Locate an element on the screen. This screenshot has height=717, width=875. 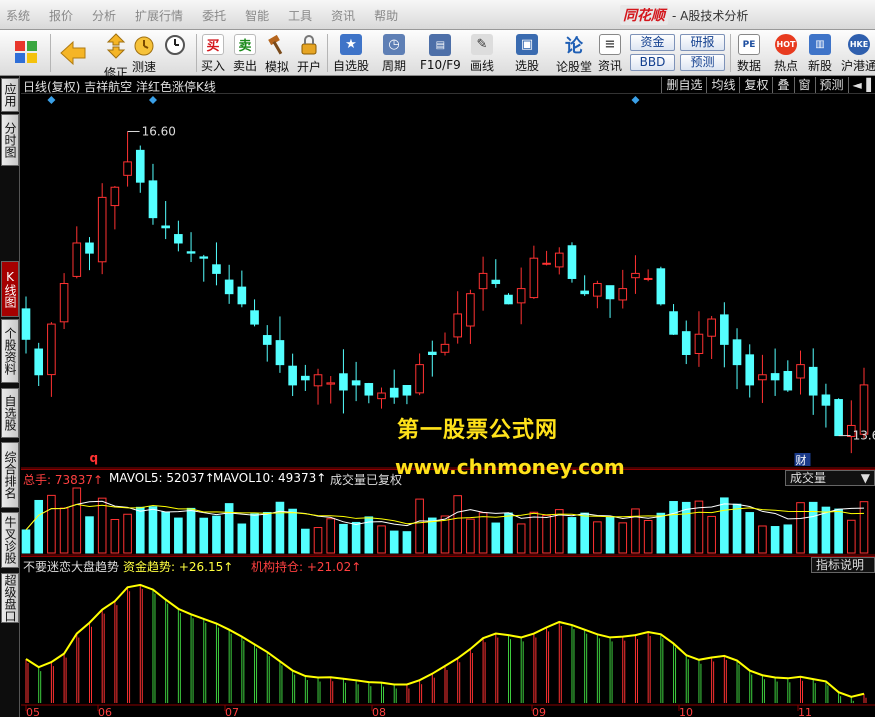
test-label: 测速 is located at coordinates (144, 67).